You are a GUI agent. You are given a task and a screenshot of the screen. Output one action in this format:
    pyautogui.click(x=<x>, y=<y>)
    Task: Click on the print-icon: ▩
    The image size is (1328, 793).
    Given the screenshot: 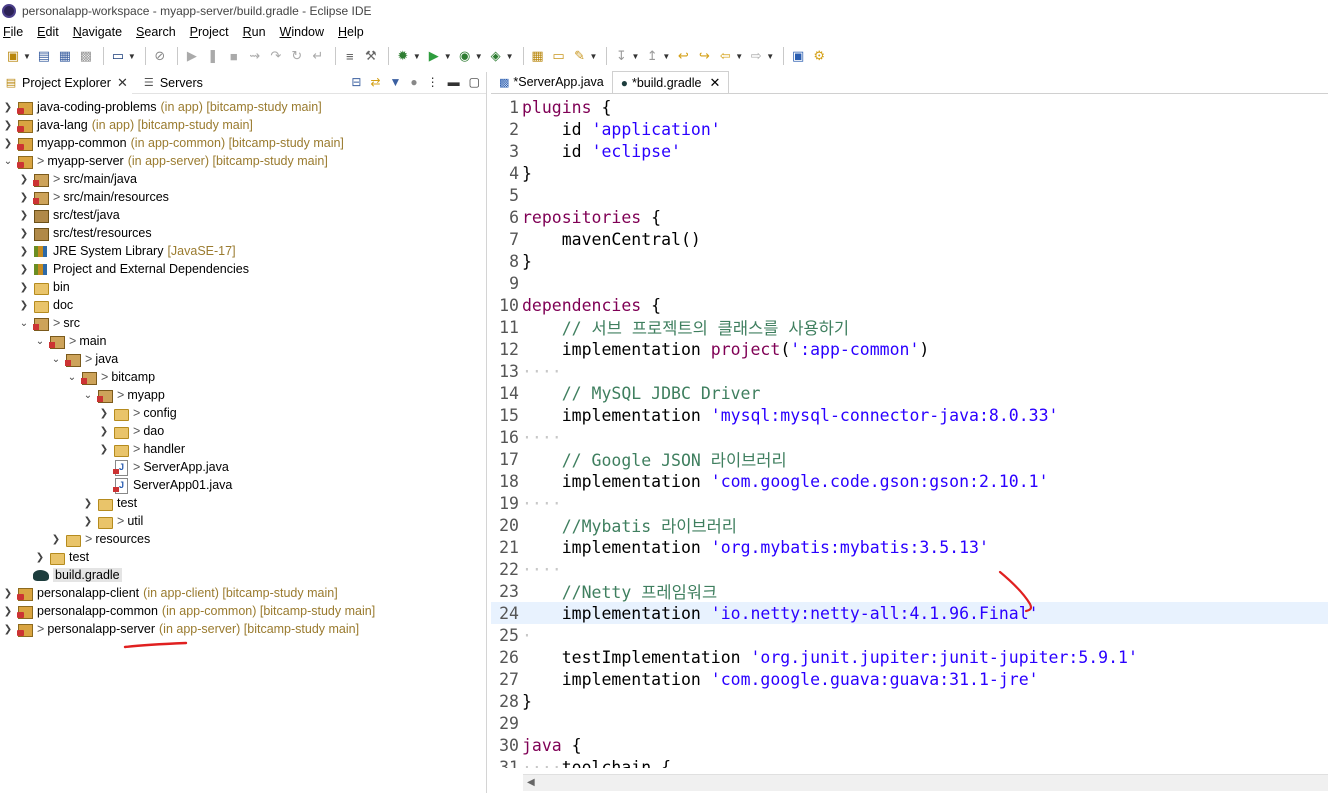 What is the action you would take?
    pyautogui.click(x=86, y=56)
    